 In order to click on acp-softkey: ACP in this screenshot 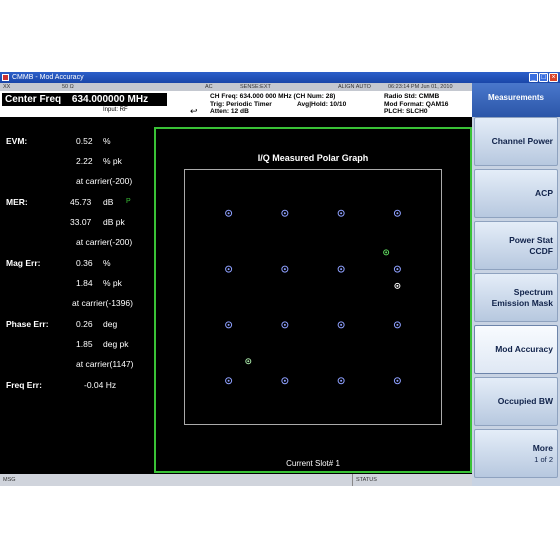, I will do `click(516, 193)`.